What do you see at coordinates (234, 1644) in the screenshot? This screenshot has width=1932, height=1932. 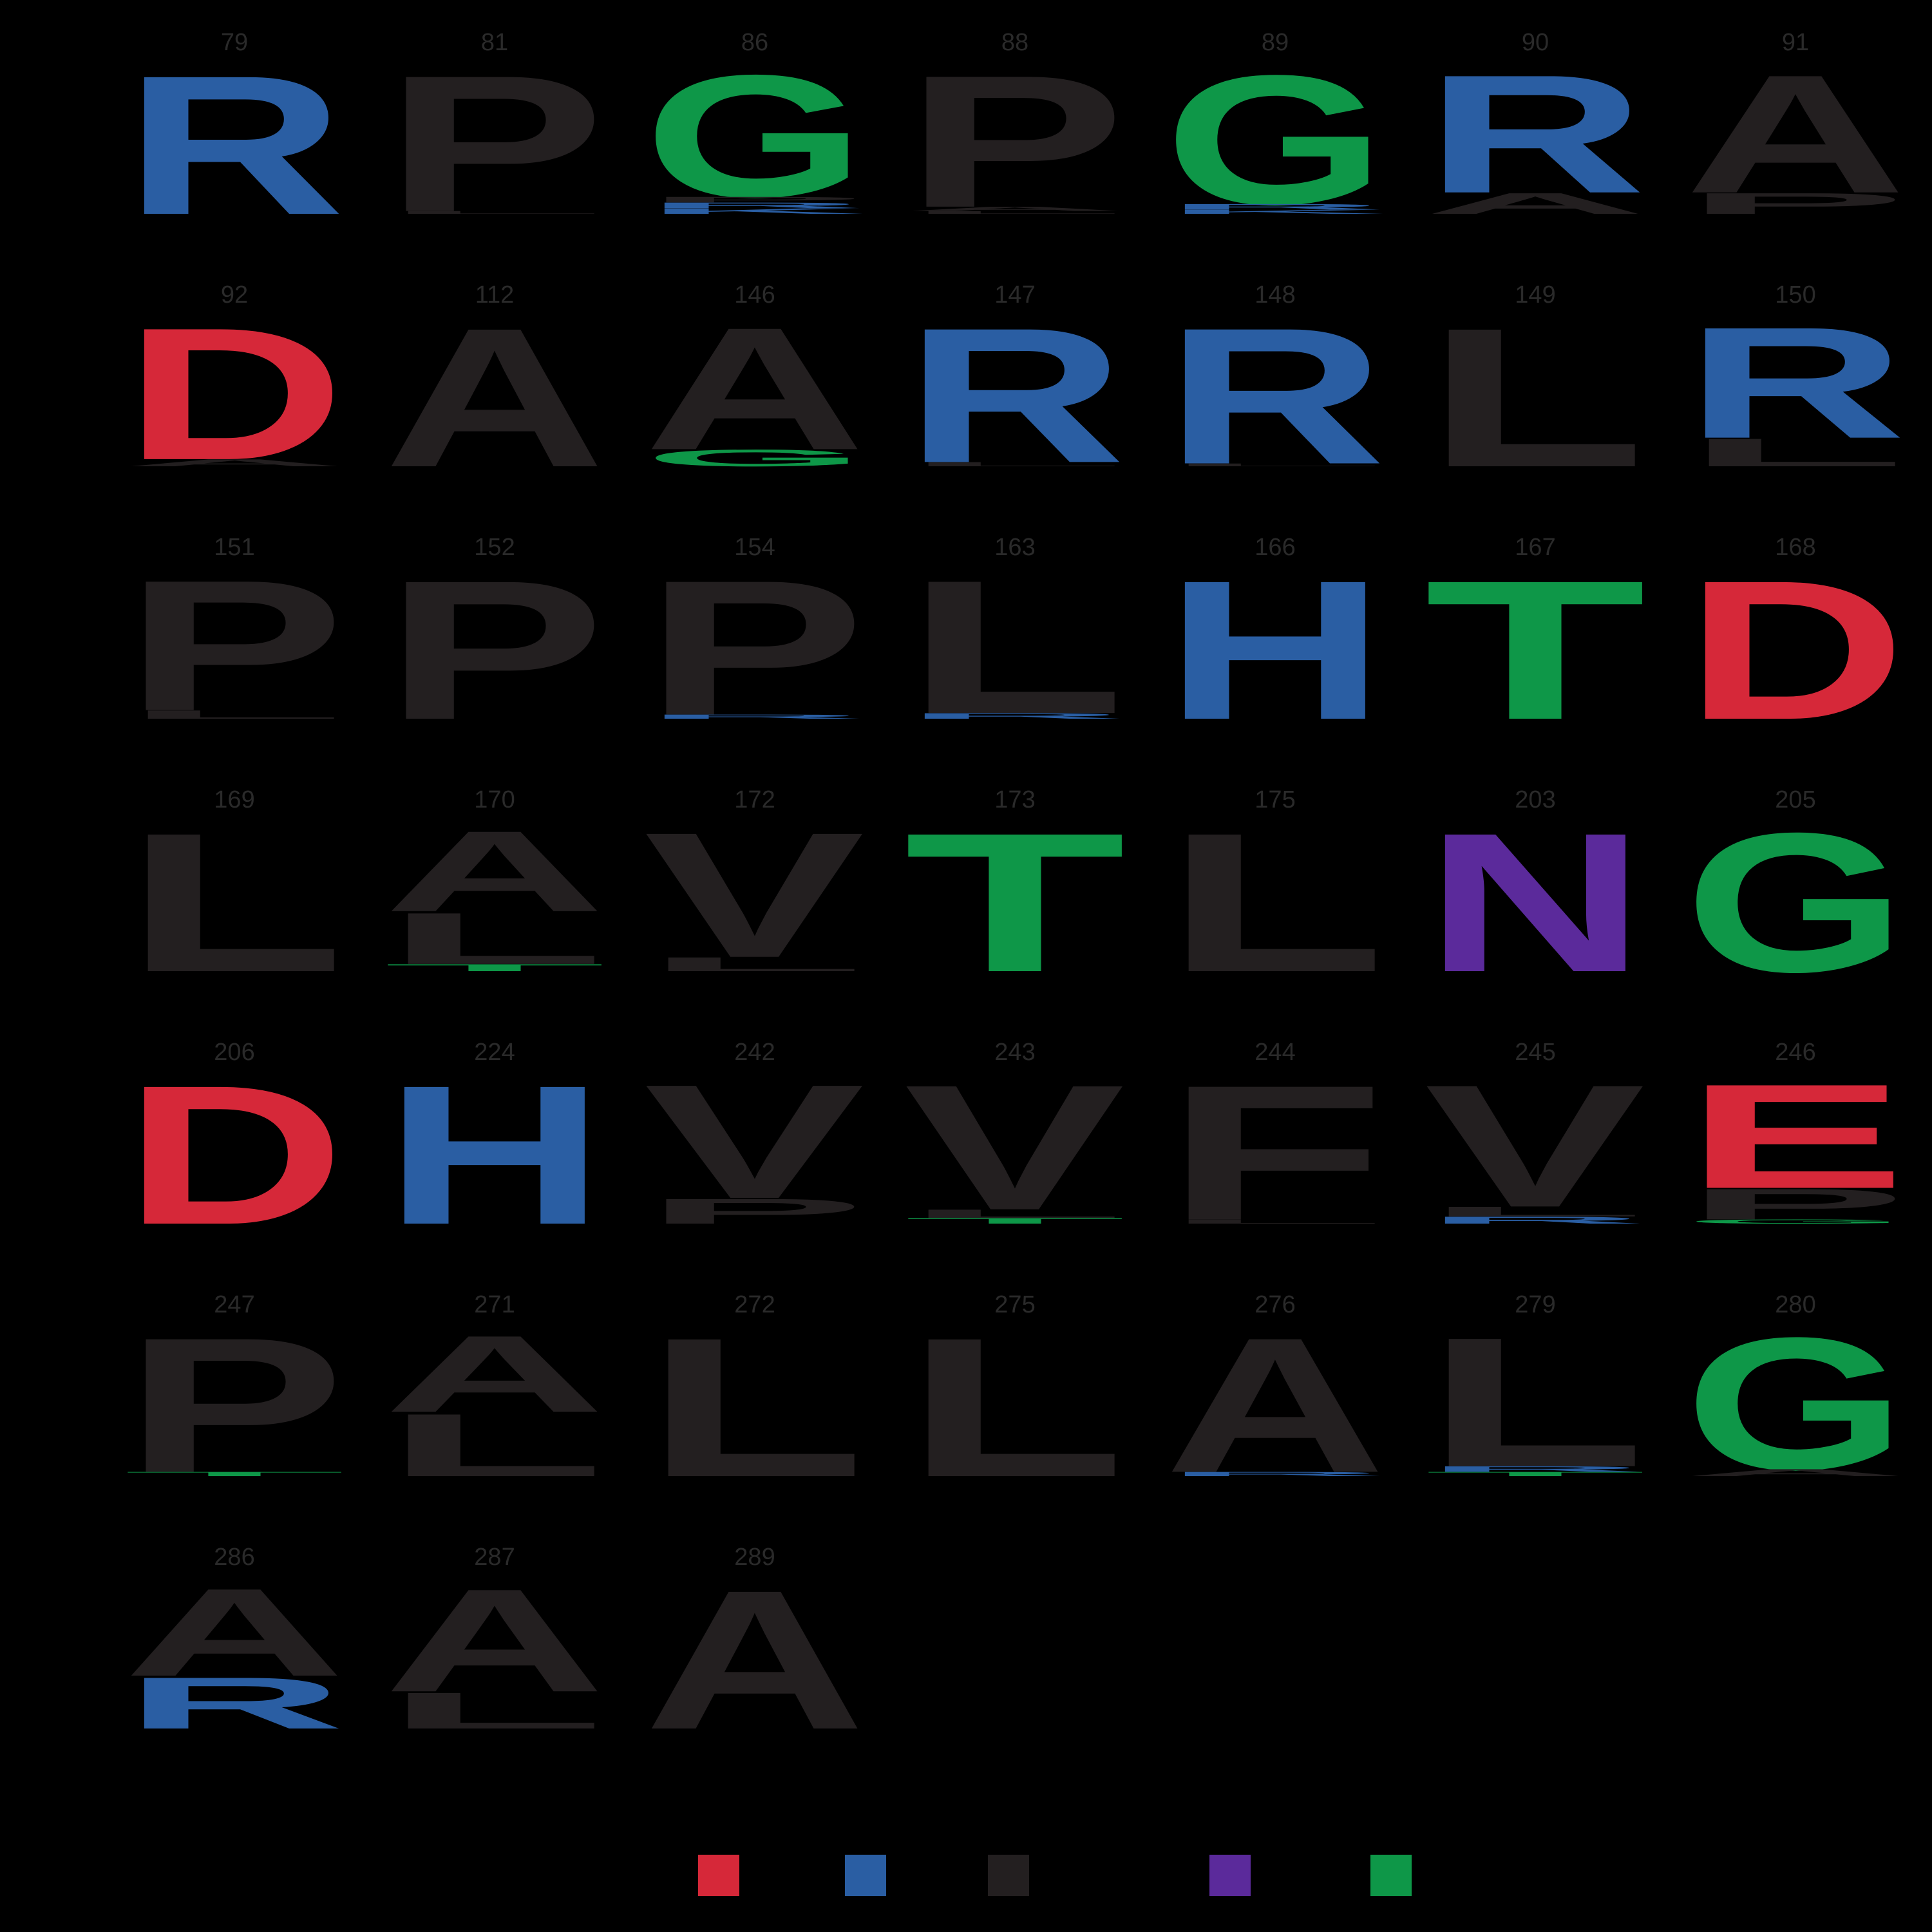 I see `logo-position: 286AR` at bounding box center [234, 1644].